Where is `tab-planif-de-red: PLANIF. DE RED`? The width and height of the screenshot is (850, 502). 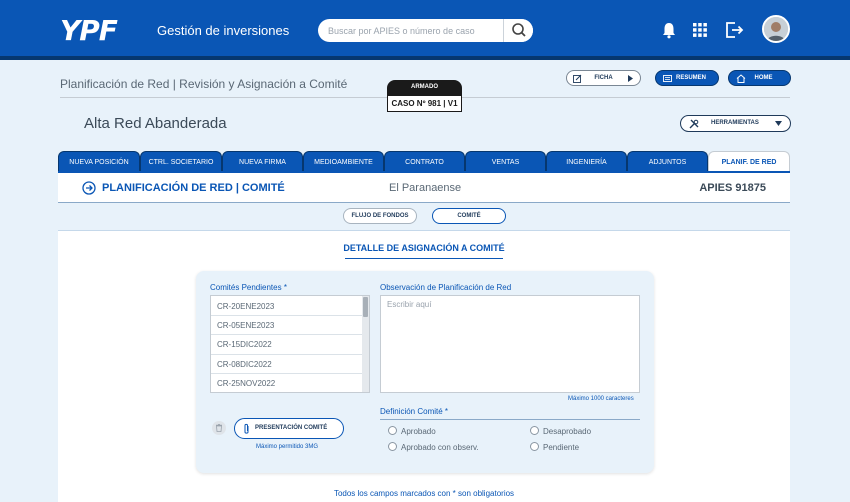
tab-planif-de-red: PLANIF. DE RED is located at coordinates (749, 161).